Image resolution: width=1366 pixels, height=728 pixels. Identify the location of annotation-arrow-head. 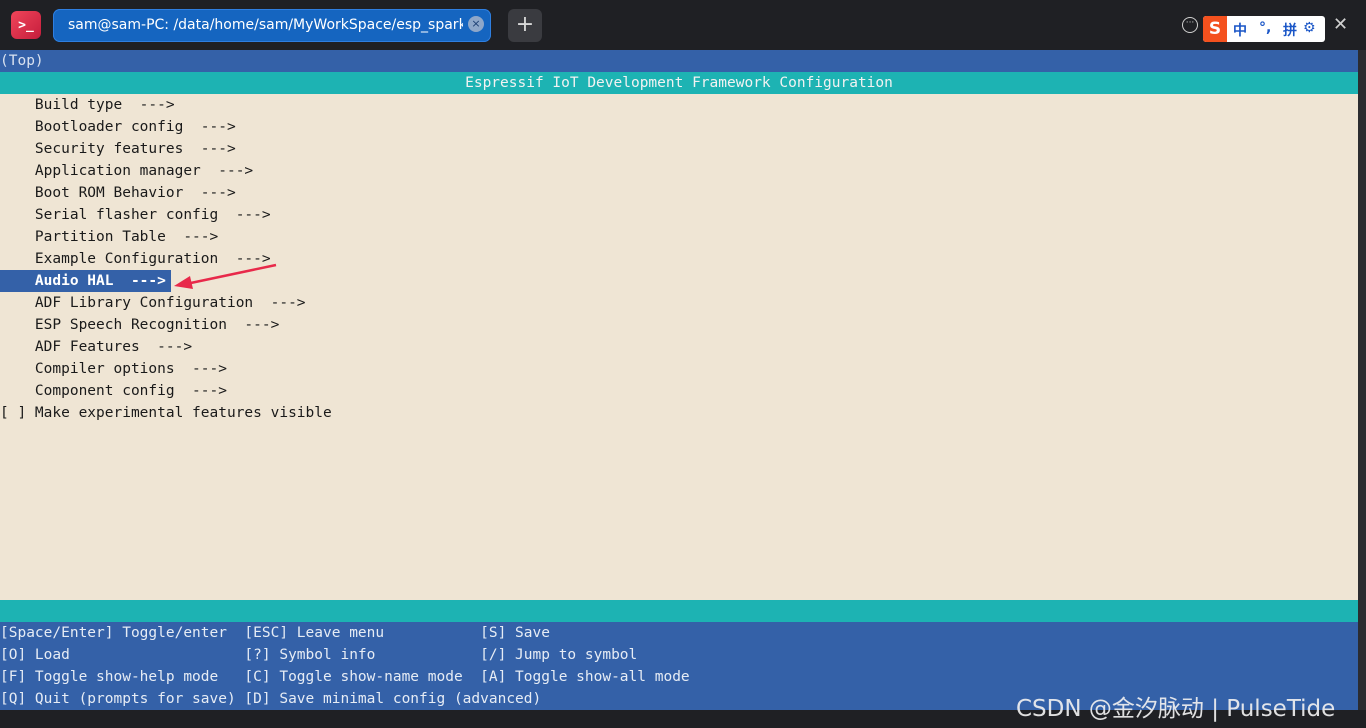
(183, 282).